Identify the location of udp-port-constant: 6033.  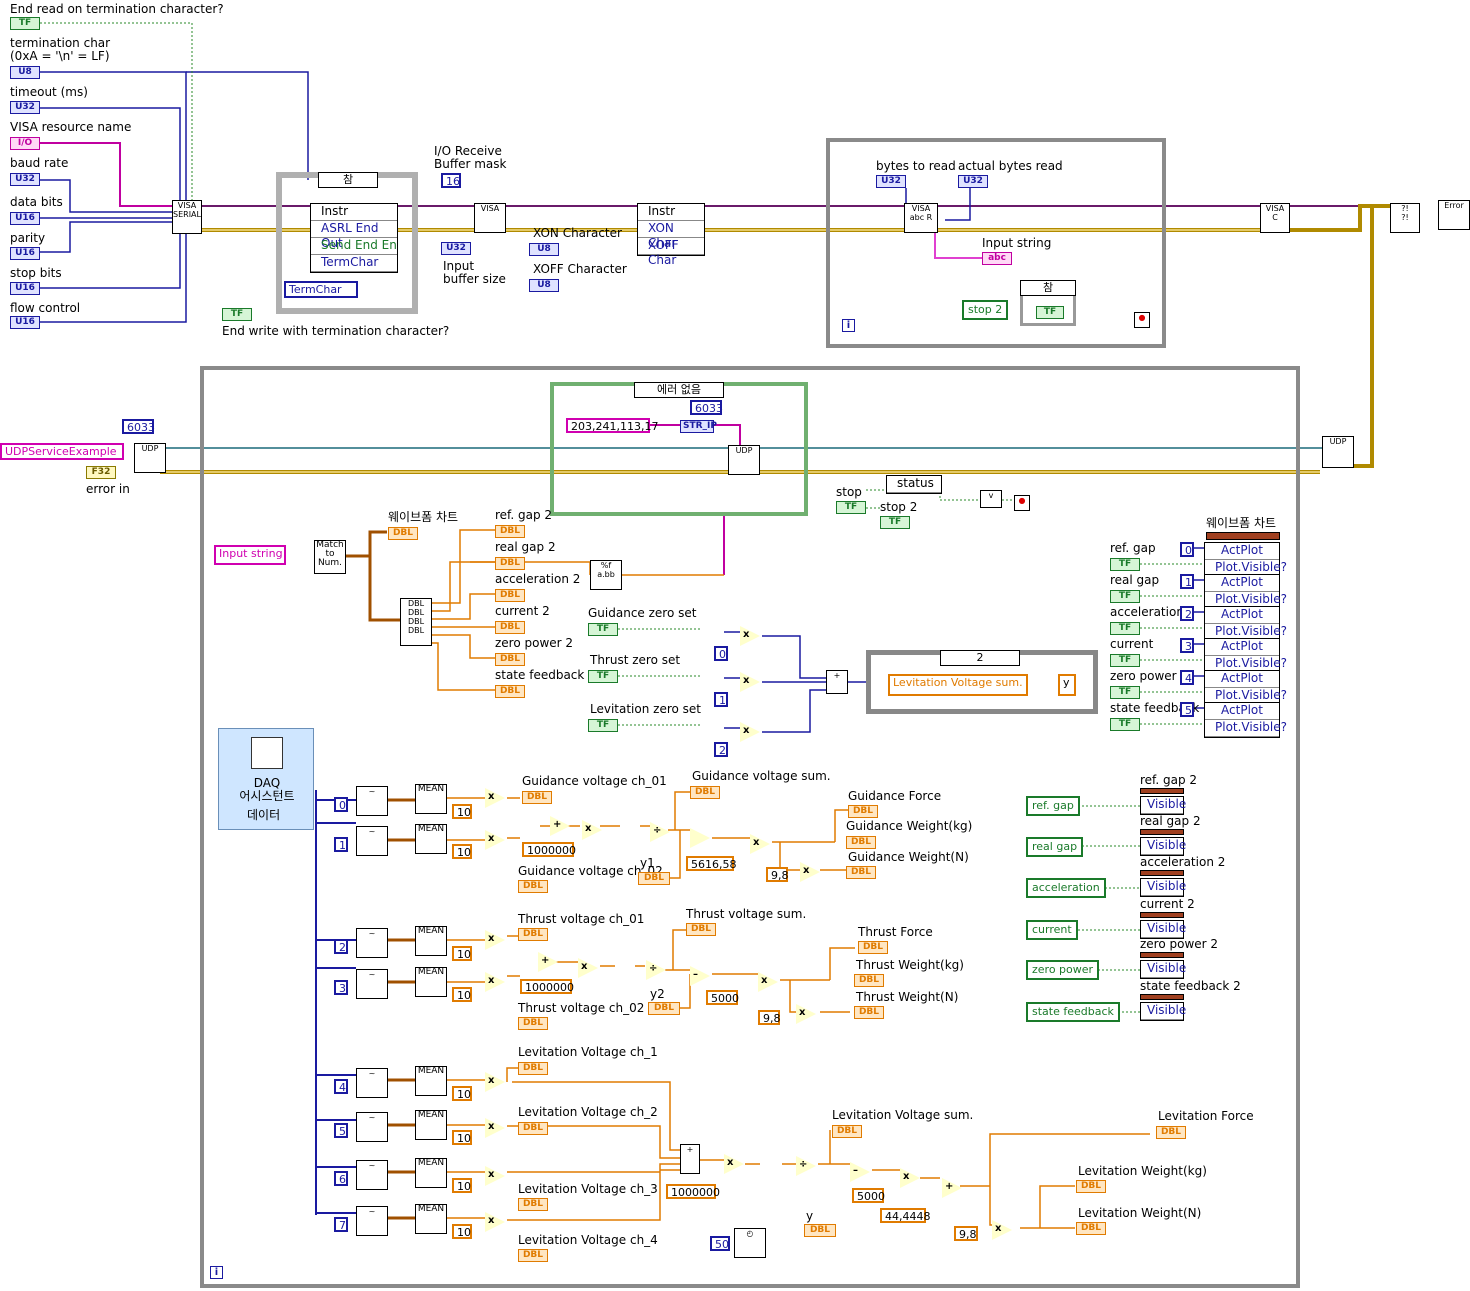
(138, 426).